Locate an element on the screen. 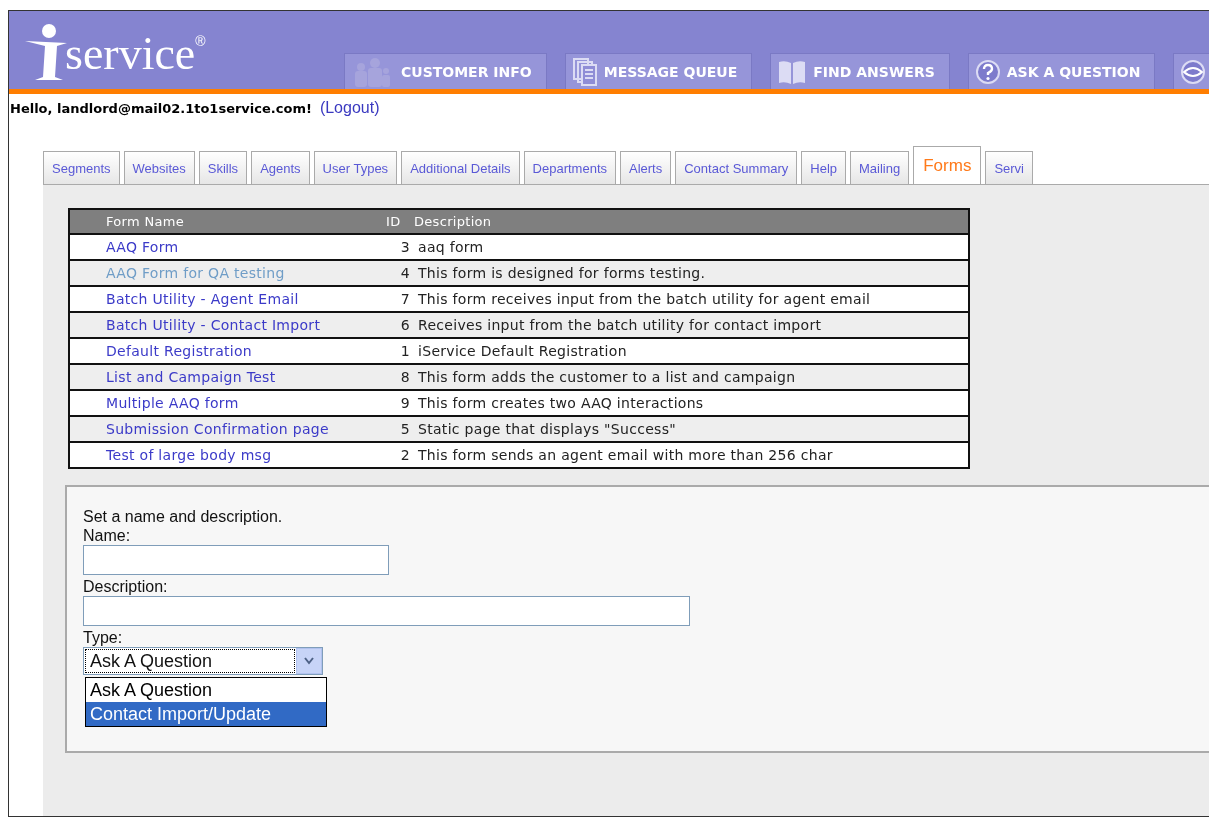 This screenshot has width=1223, height=838. tab: Servi is located at coordinates (1009, 167).